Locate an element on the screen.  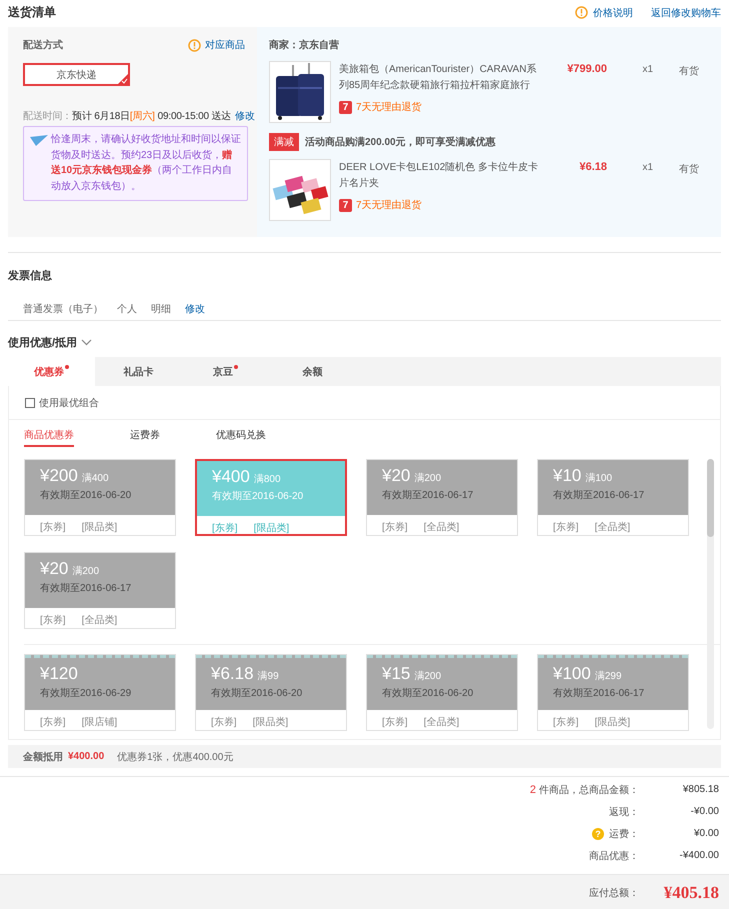
checkbox-label: 使用最优组合 is located at coordinates (69, 403).